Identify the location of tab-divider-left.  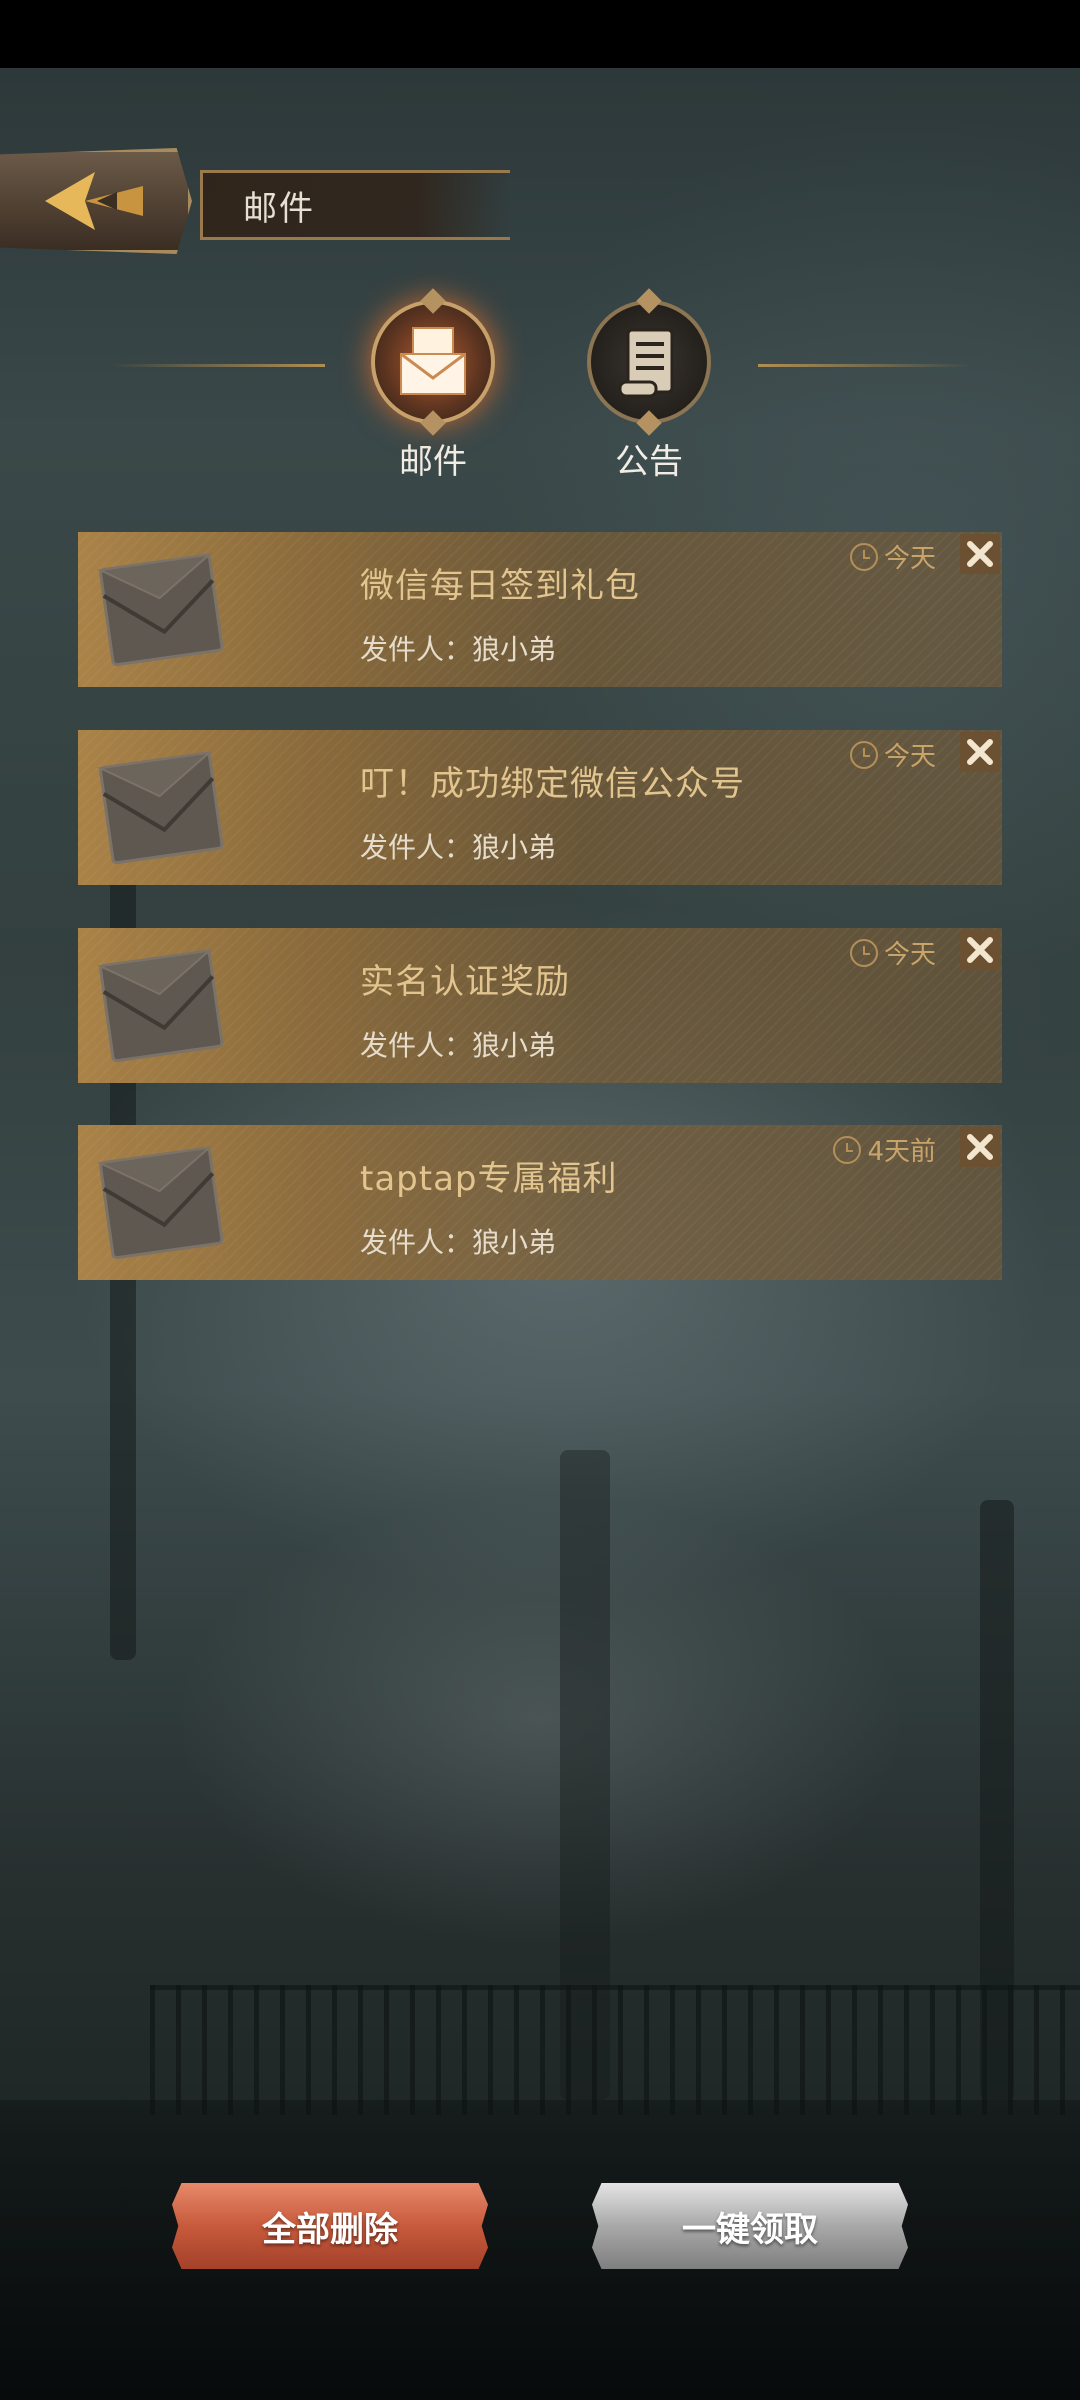
(217, 365).